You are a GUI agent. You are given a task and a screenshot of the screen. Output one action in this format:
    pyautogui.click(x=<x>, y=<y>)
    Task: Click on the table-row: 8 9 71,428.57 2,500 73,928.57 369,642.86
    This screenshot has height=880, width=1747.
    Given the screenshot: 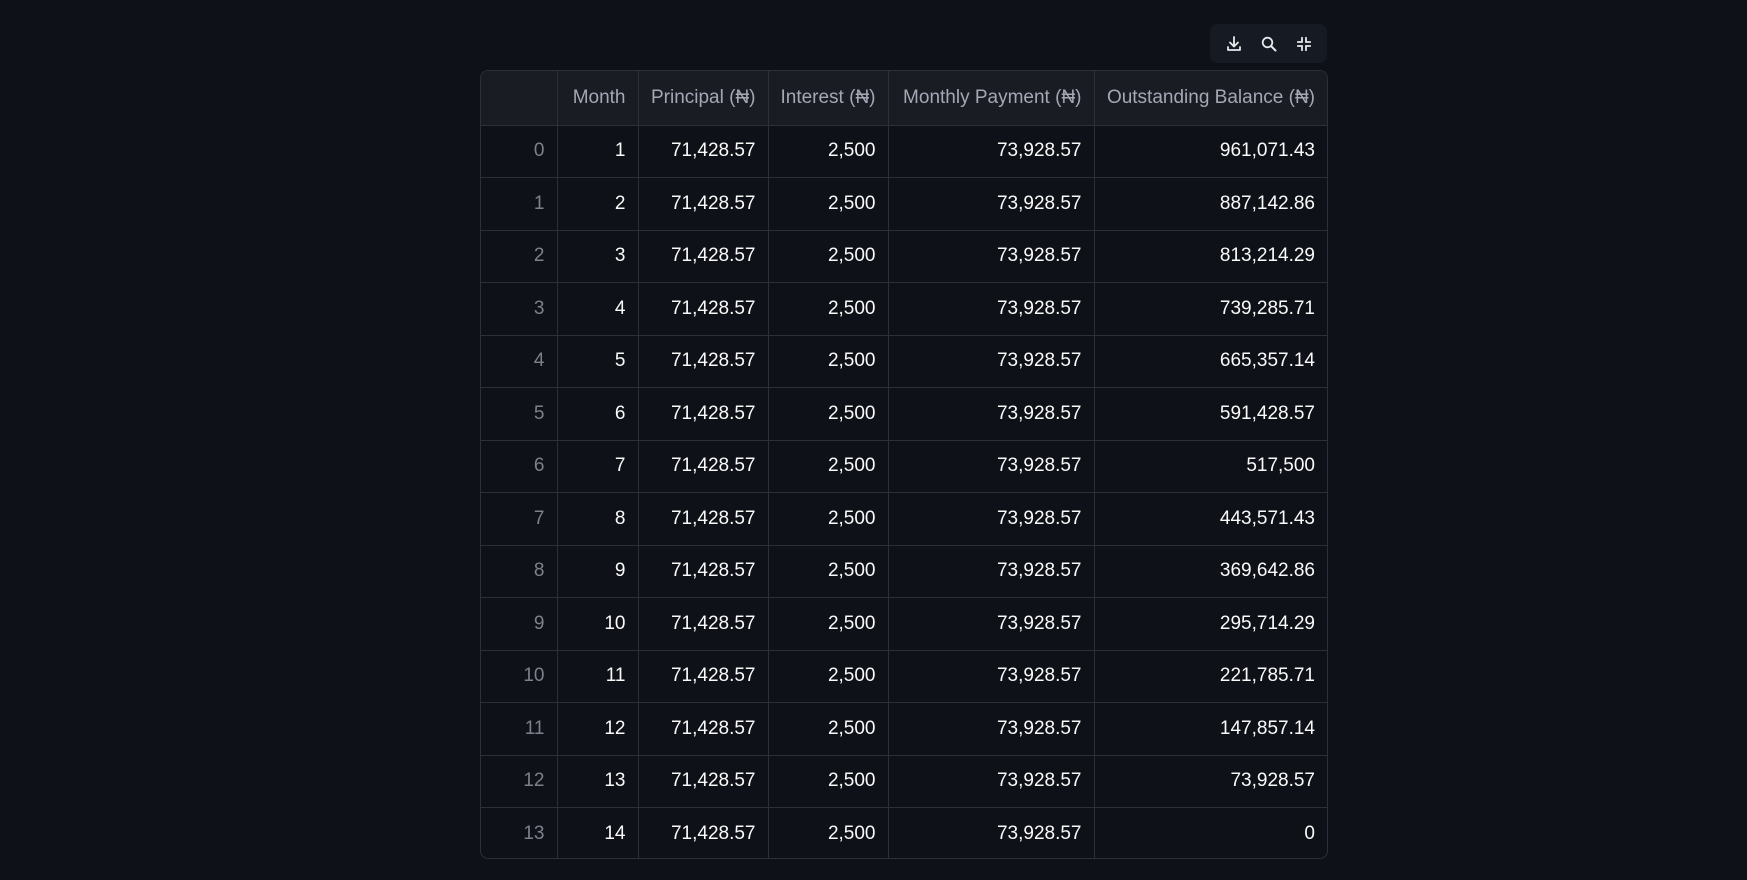 What is the action you would take?
    pyautogui.click(x=904, y=571)
    